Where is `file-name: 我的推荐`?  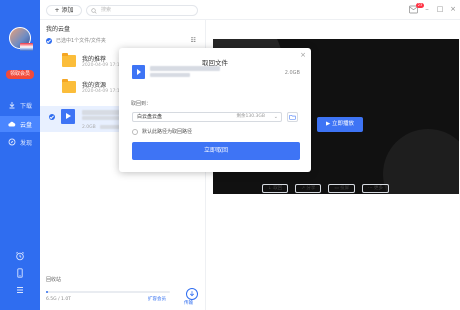
file-name: 我的推荐 is located at coordinates (94, 59).